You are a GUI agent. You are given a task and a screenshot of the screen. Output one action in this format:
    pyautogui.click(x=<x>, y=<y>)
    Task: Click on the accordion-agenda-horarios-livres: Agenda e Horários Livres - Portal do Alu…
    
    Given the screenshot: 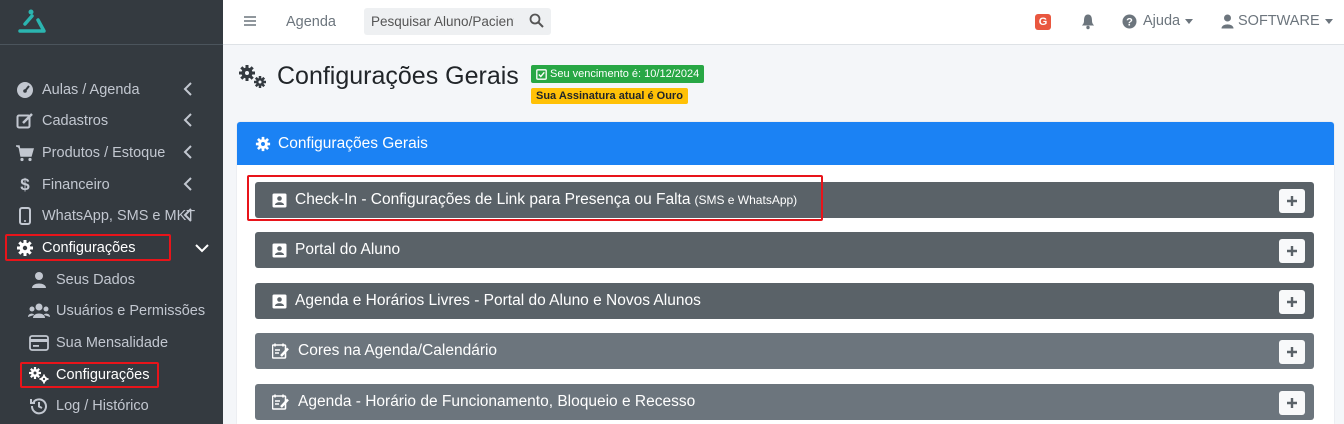 What is the action you would take?
    pyautogui.click(x=784, y=301)
    